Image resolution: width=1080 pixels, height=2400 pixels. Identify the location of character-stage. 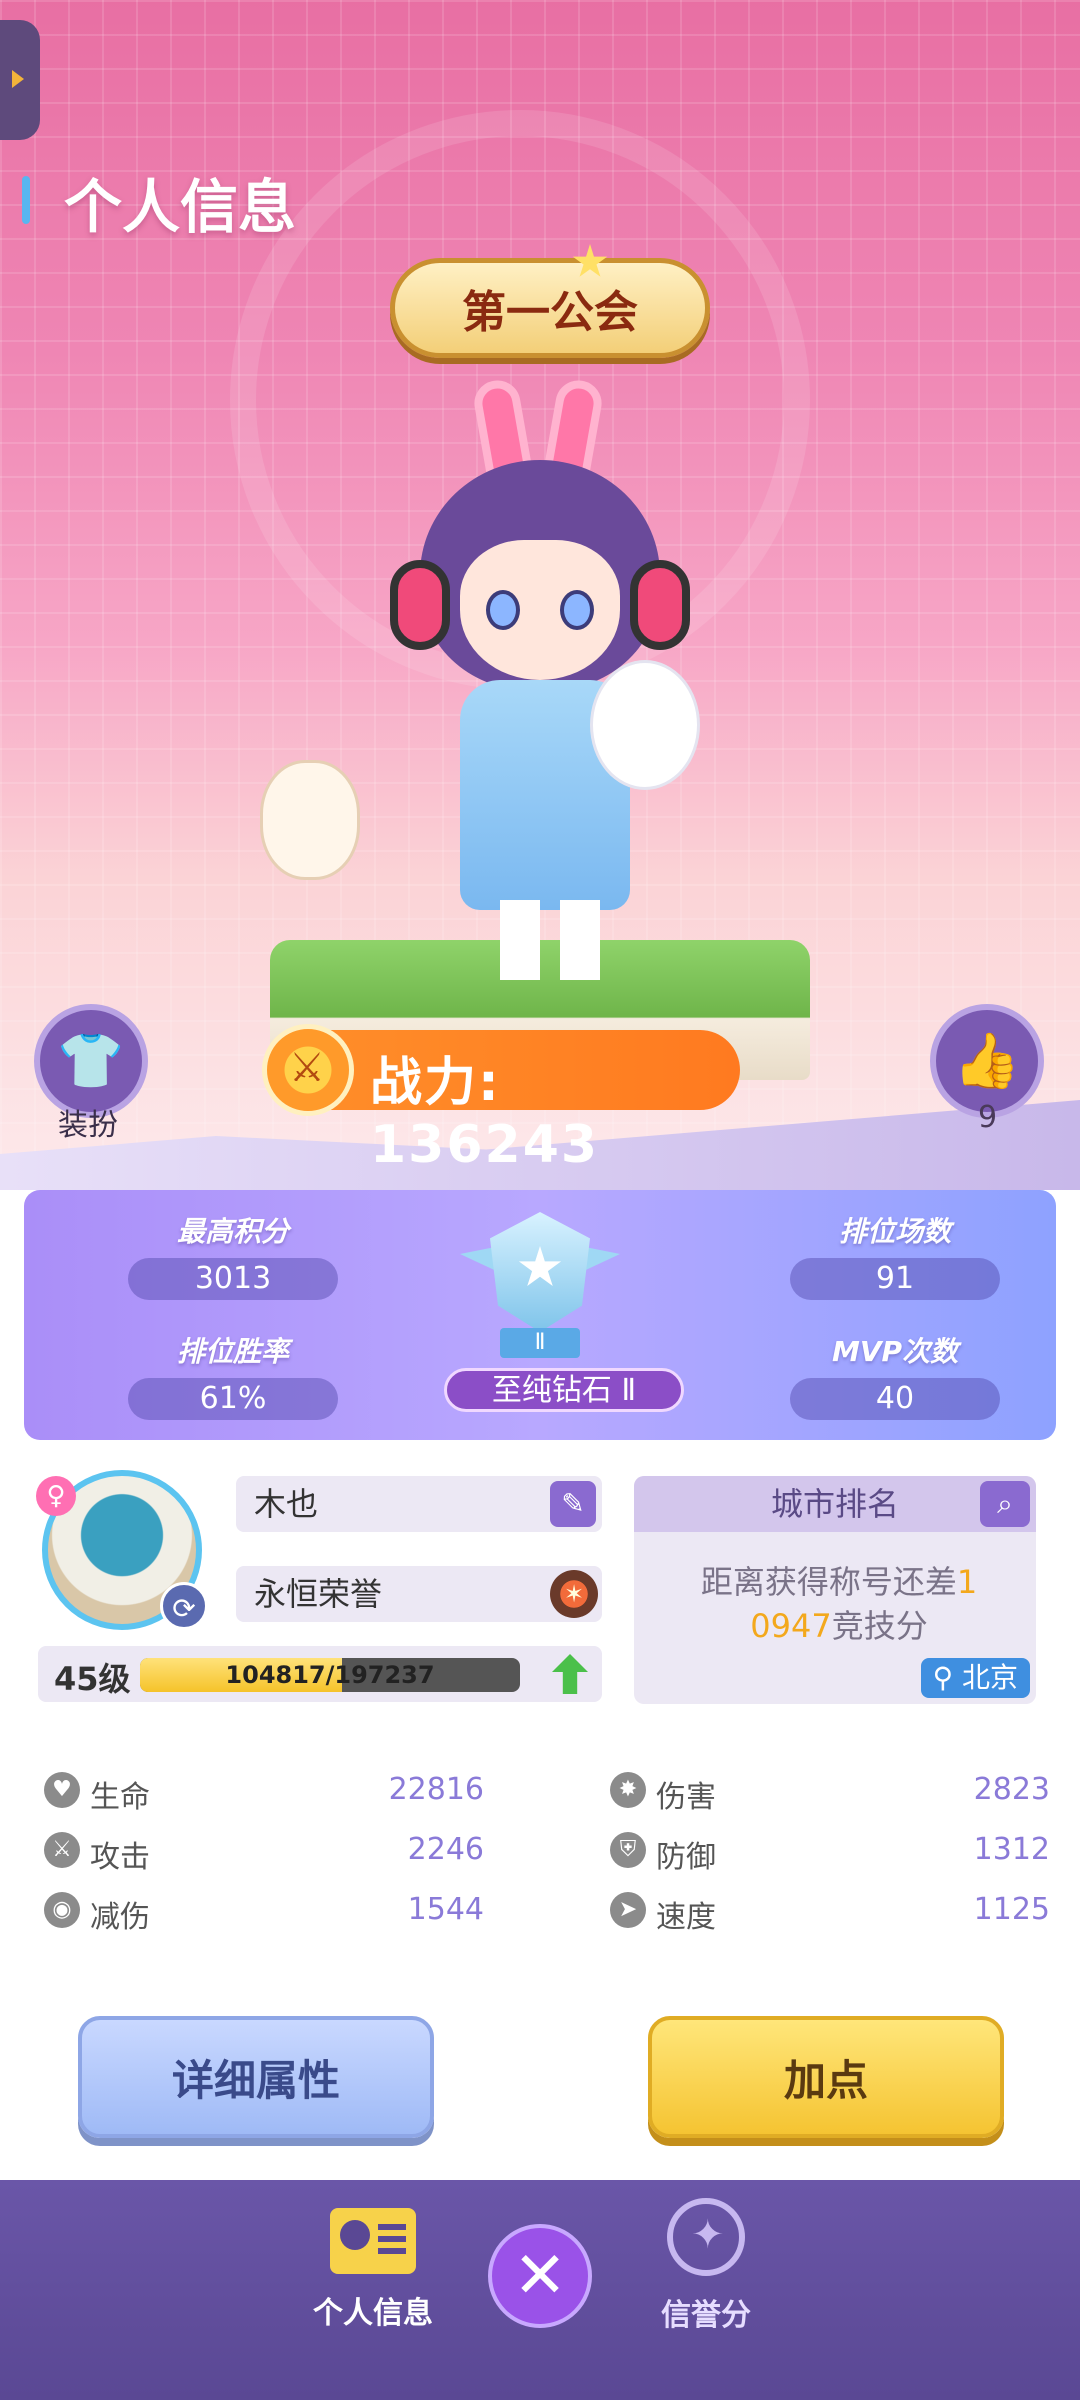
(535, 728).